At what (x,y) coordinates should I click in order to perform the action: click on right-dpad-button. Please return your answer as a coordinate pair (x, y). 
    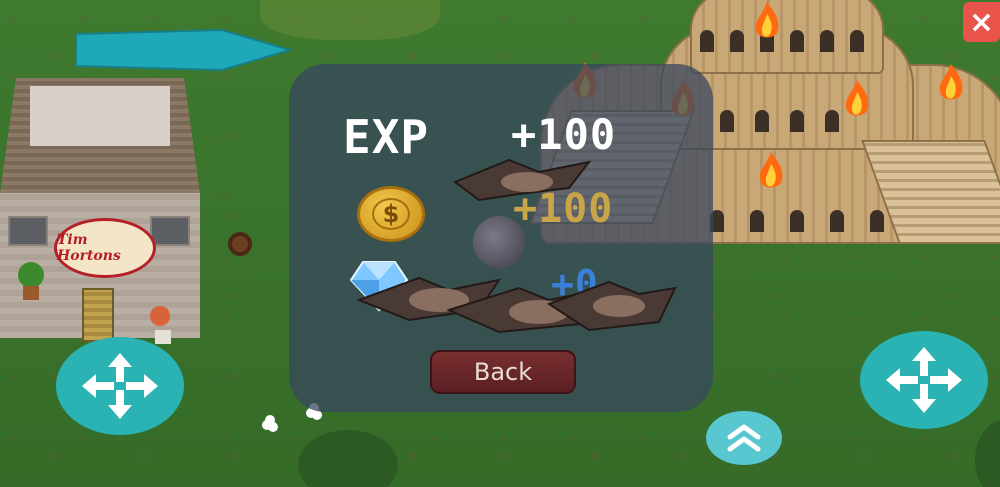
    Looking at the image, I should click on (924, 380).